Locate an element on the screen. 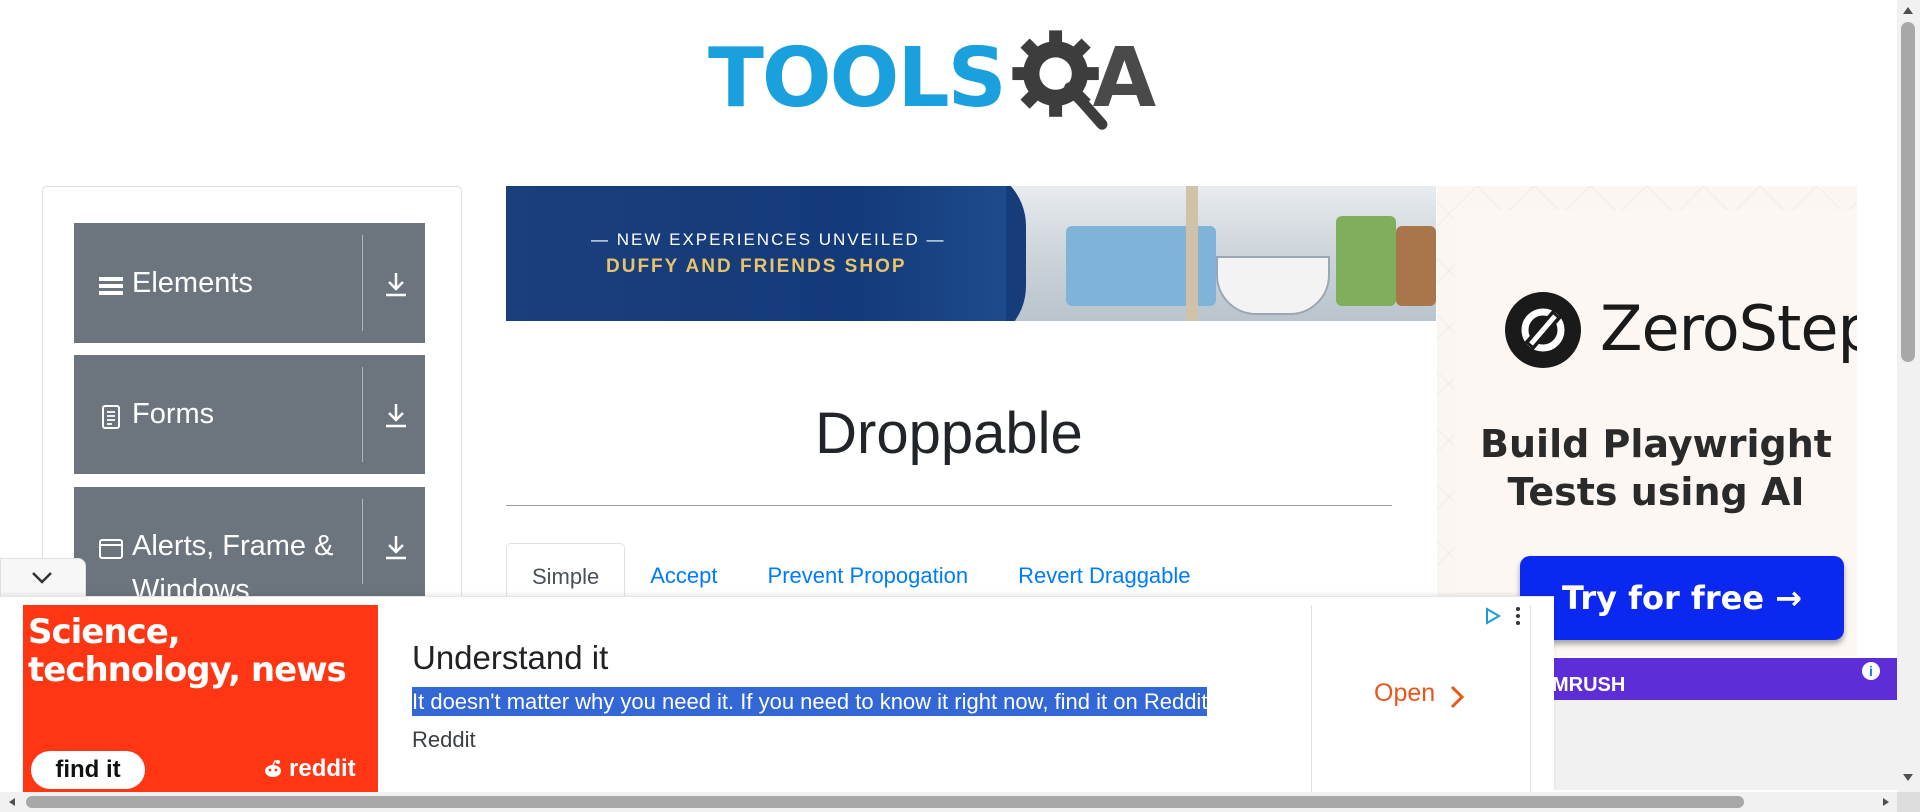  tab-prevent-propogation: Prevent Propogation is located at coordinates (868, 569).